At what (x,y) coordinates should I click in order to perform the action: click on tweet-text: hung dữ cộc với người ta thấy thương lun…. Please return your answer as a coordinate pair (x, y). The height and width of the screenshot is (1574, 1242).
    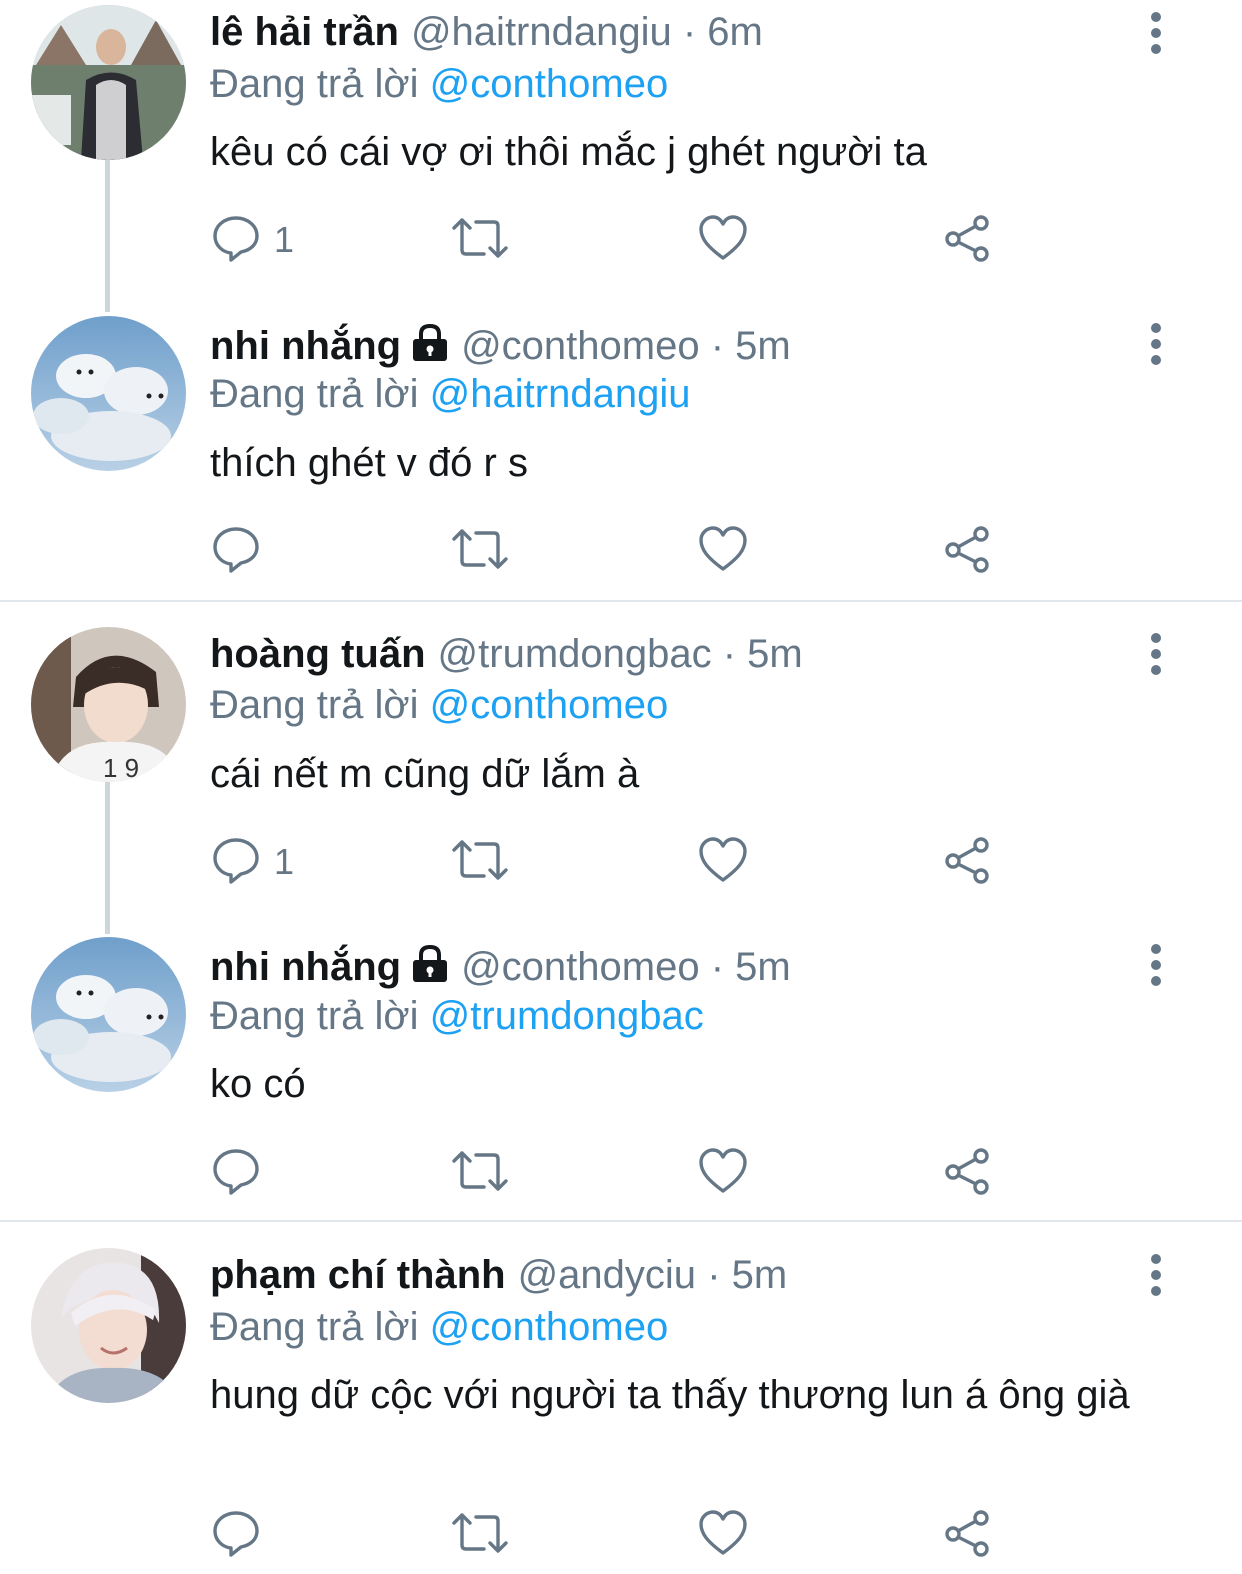
    Looking at the image, I should click on (670, 1395).